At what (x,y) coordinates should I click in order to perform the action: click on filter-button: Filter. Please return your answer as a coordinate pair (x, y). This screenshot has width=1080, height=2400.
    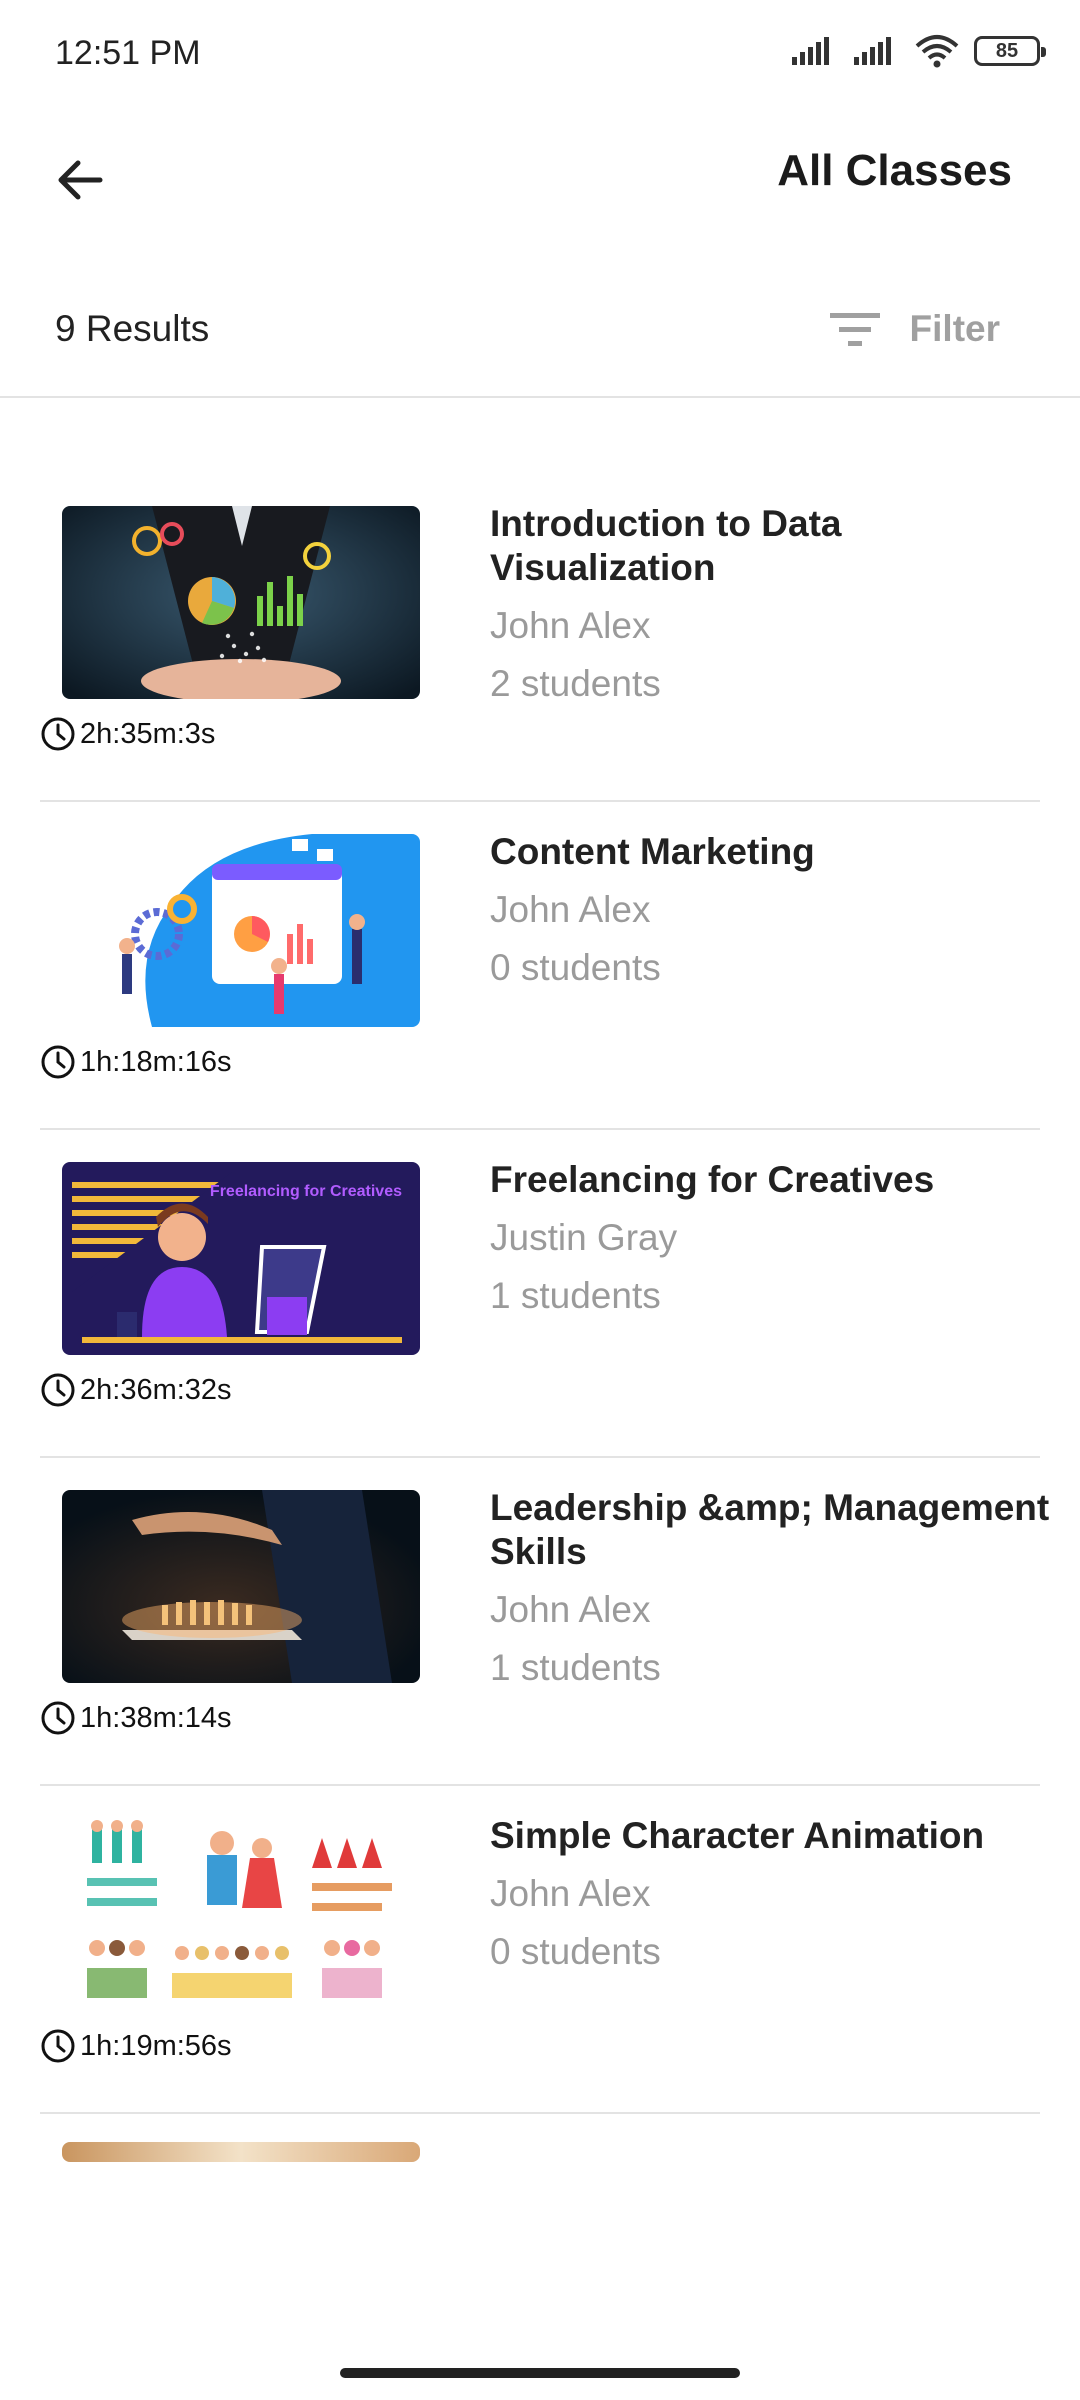
    Looking at the image, I should click on (914, 329).